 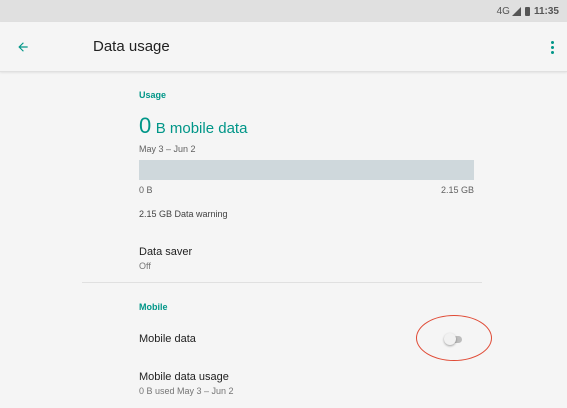 I want to click on more-options-button, so click(x=552, y=47).